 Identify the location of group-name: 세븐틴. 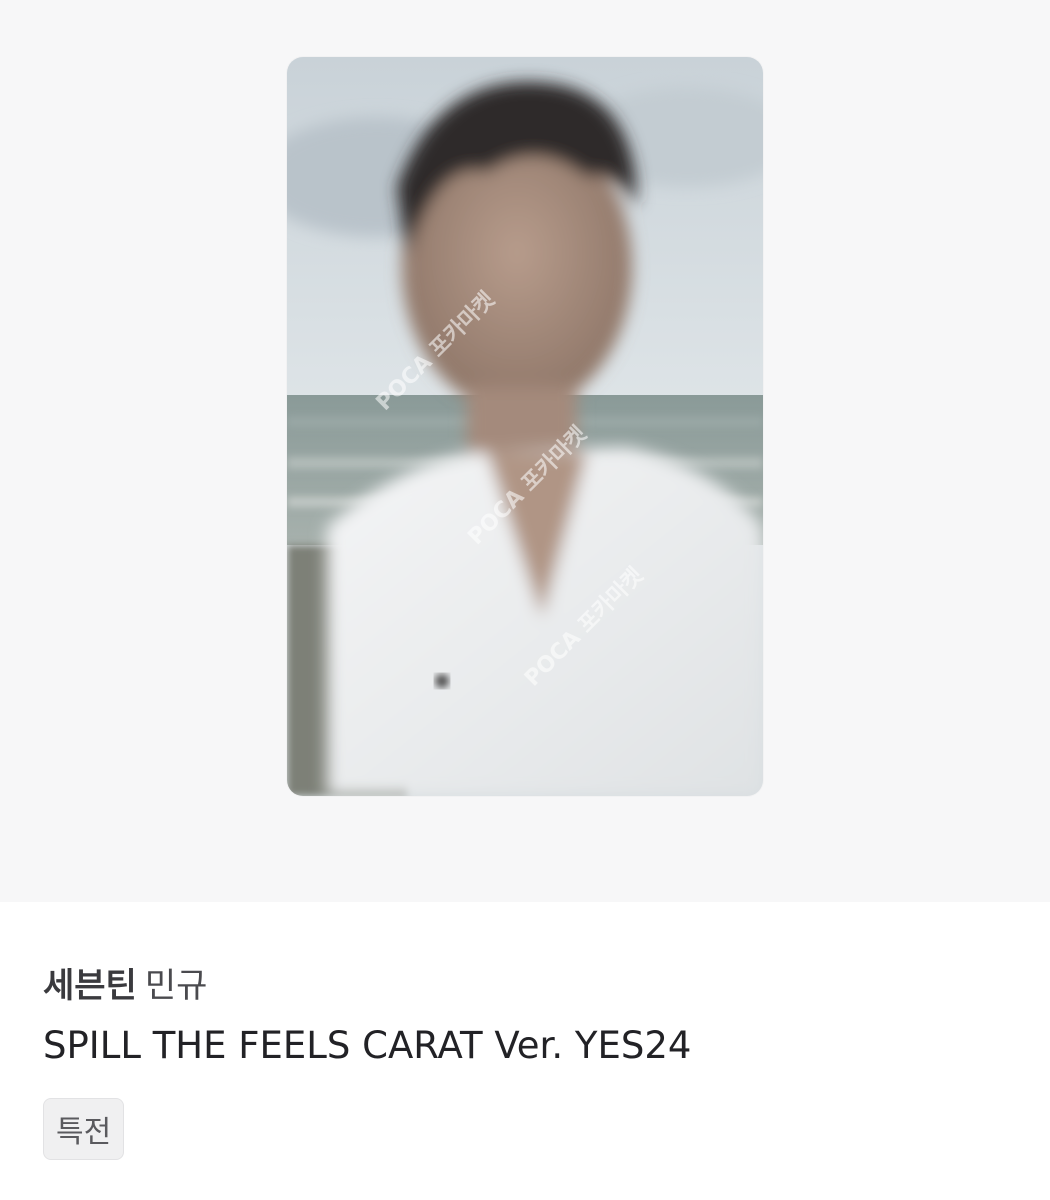
(90, 986).